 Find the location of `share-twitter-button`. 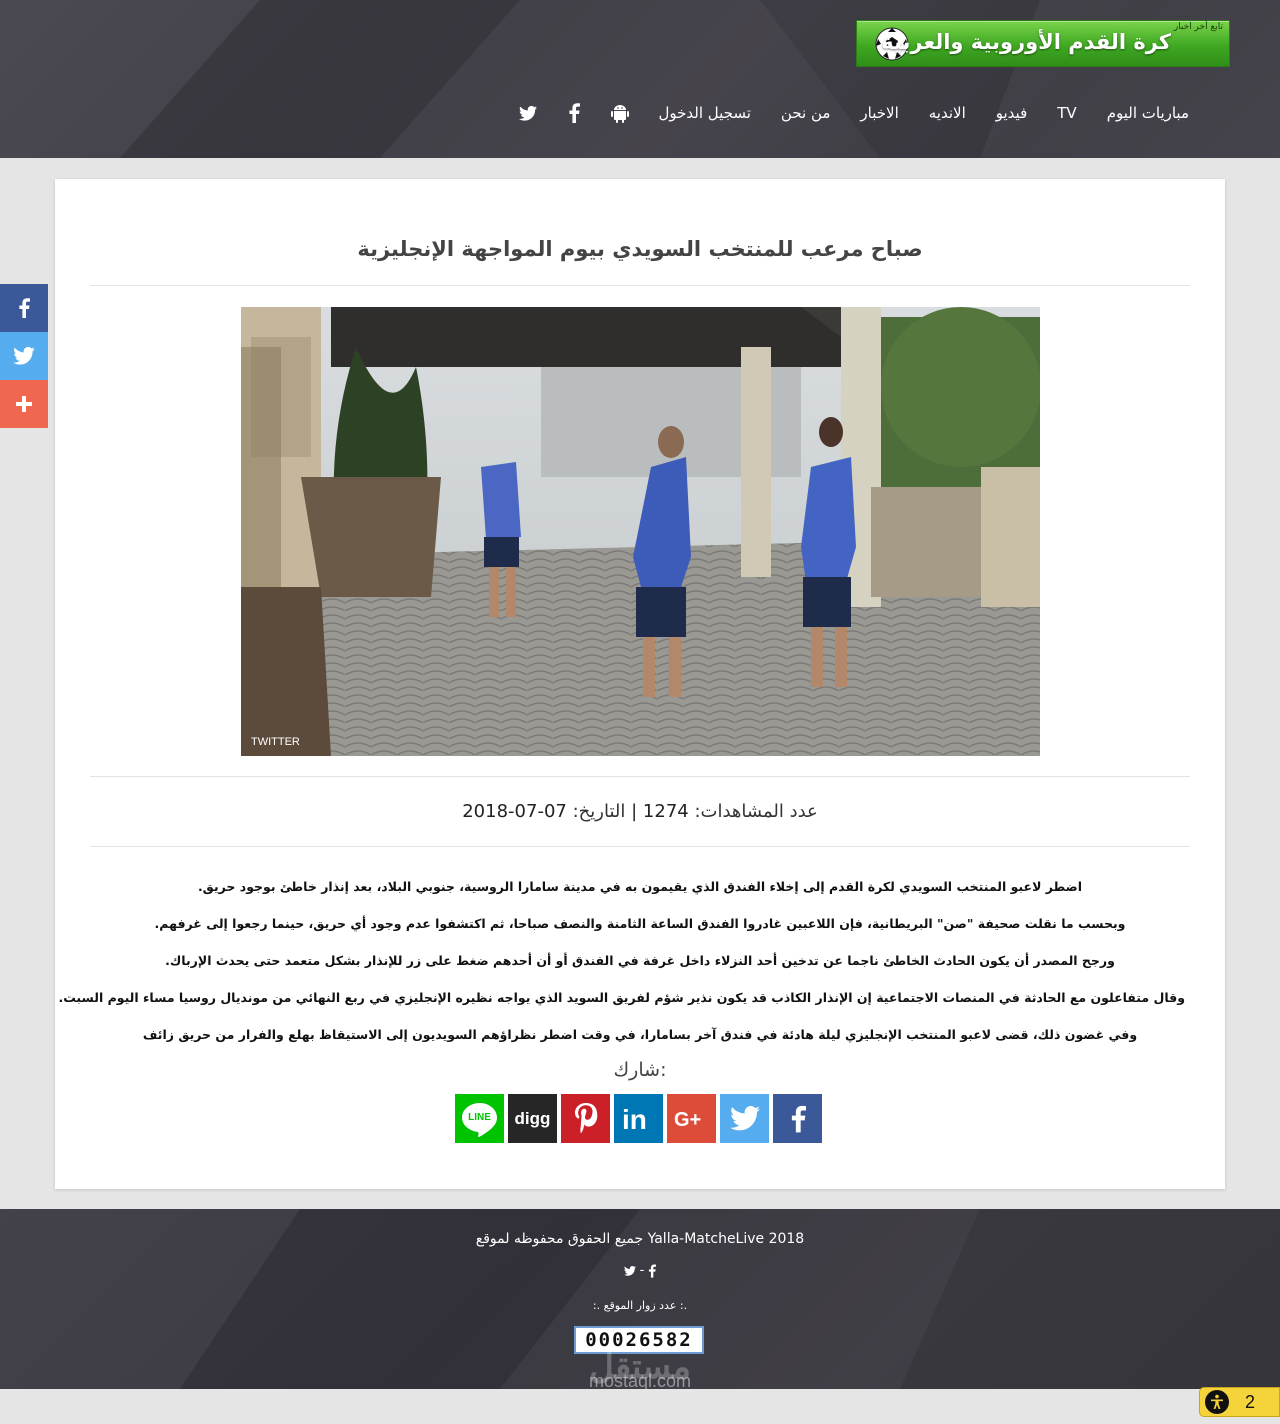

share-twitter-button is located at coordinates (744, 1118).